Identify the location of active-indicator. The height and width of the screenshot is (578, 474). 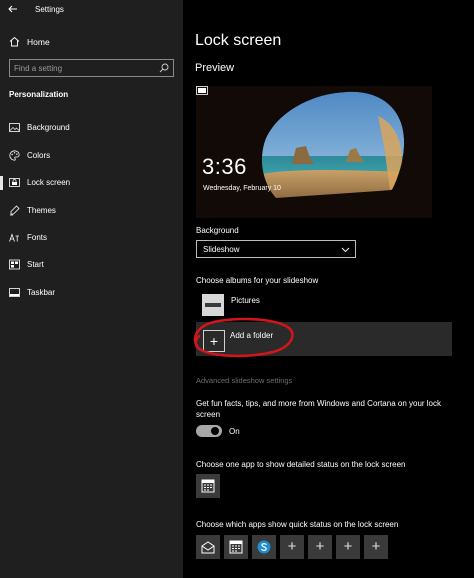
(1, 183).